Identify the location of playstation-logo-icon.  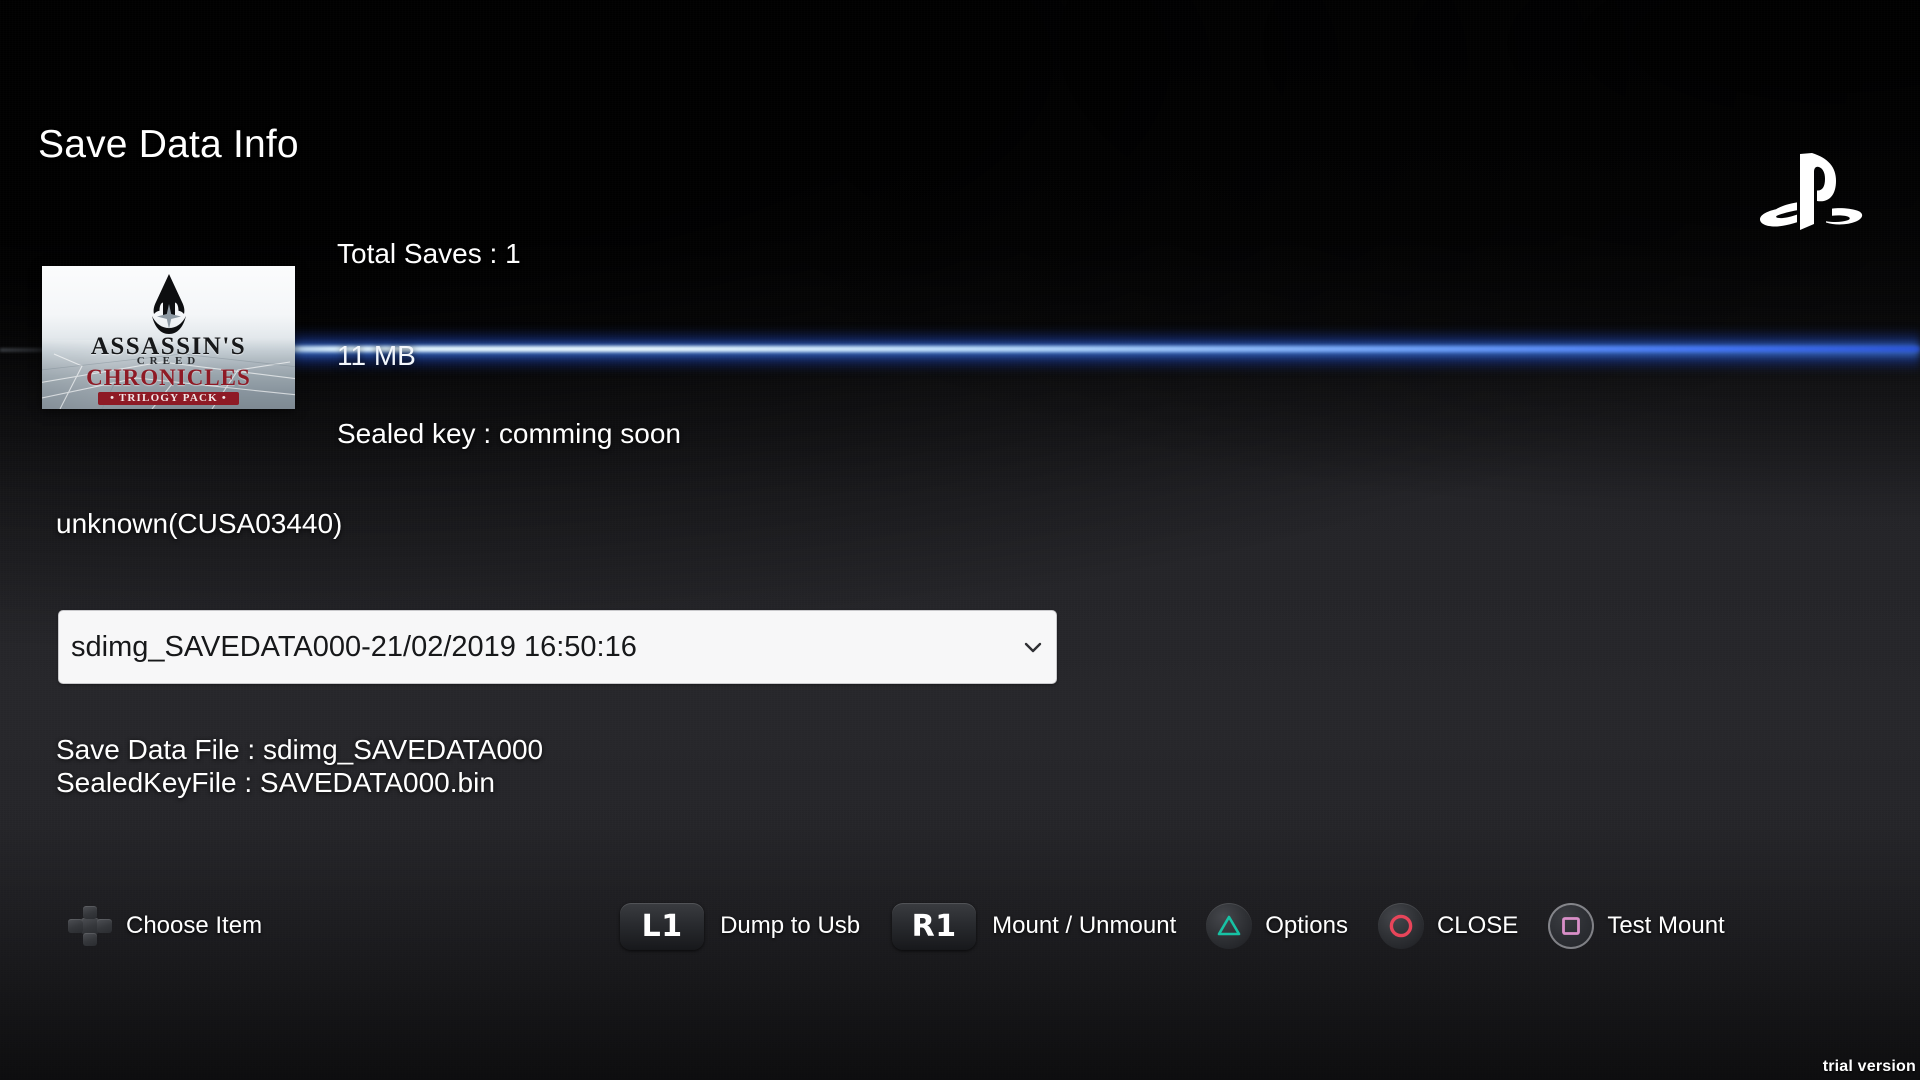
(1812, 192).